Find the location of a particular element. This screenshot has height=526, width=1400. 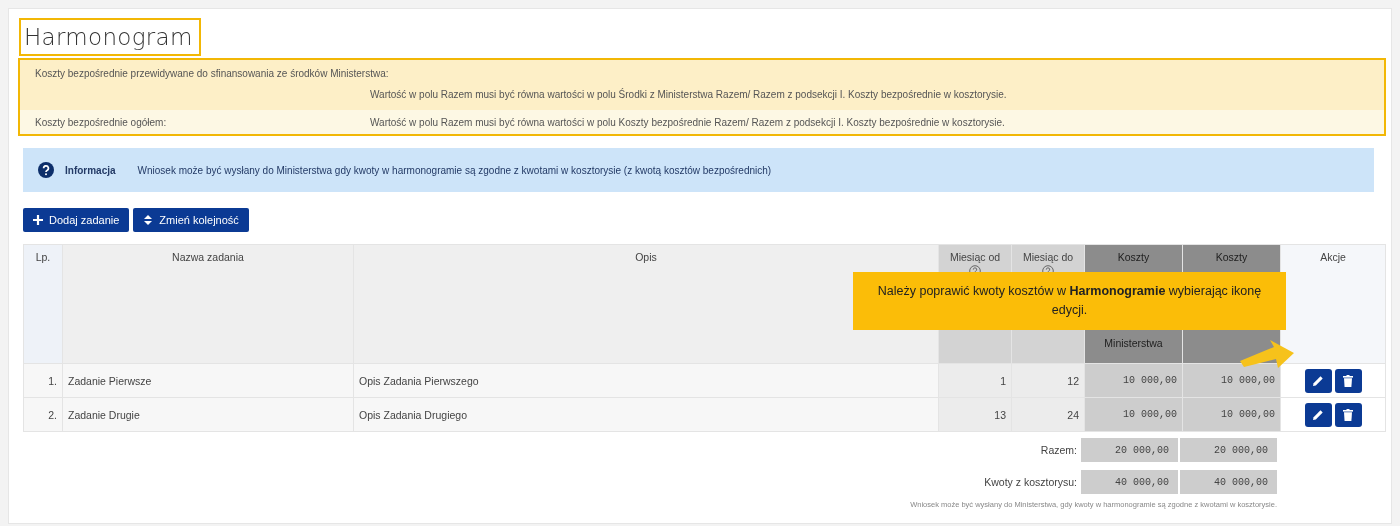

header-label: Ministerstwa is located at coordinates (1133, 343).